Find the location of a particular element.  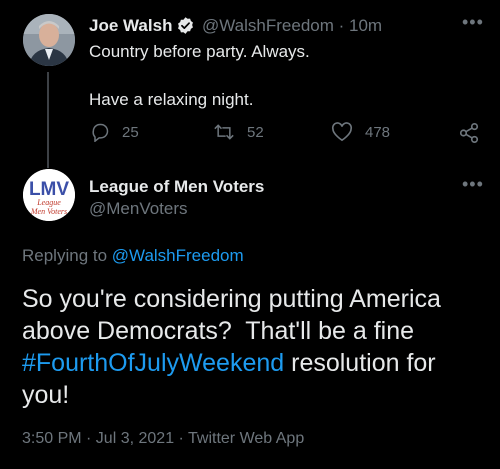

avatar-photo is located at coordinates (49, 40).